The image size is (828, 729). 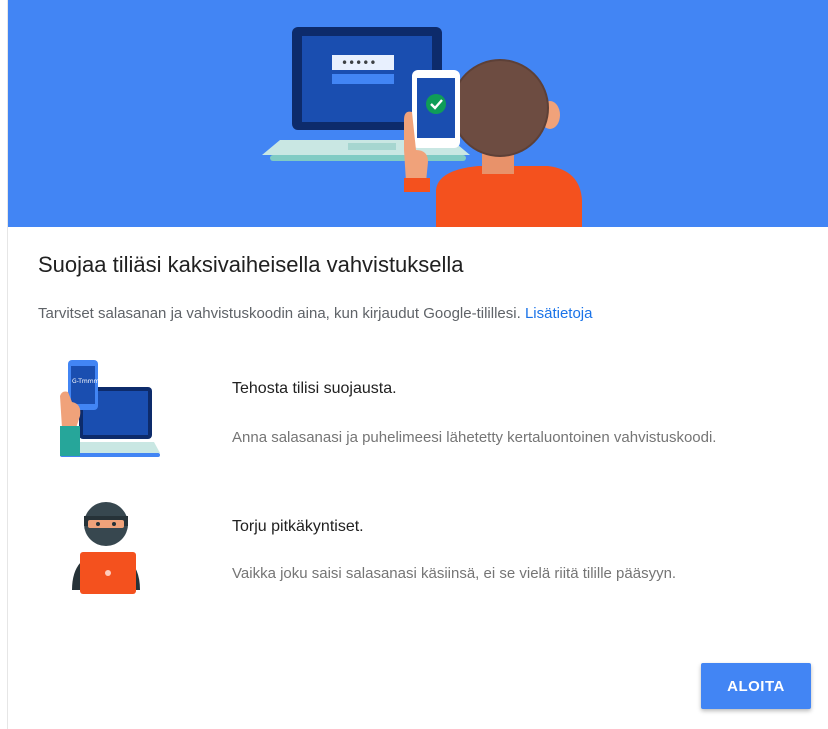 I want to click on hero-illustration: •••••, so click(x=422, y=127).